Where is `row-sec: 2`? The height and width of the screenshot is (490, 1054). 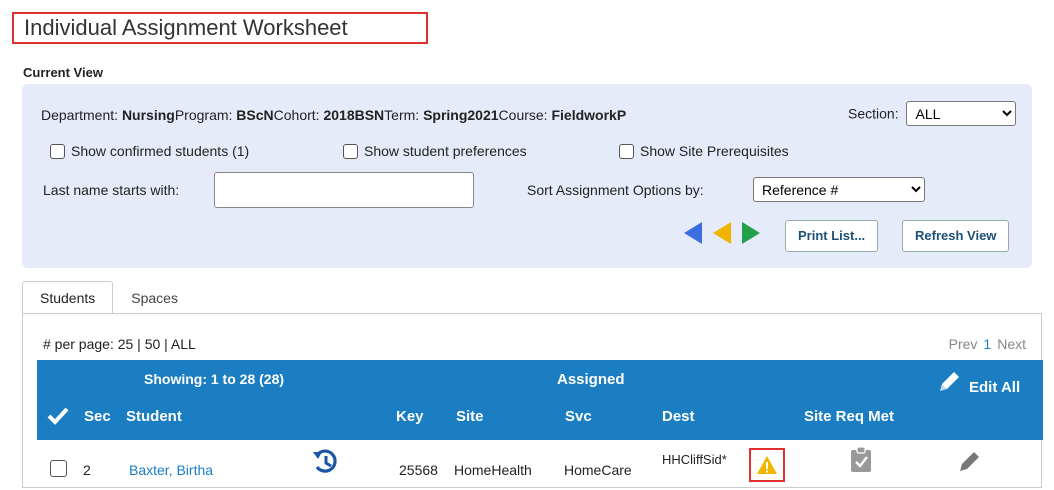 row-sec: 2 is located at coordinates (87, 470).